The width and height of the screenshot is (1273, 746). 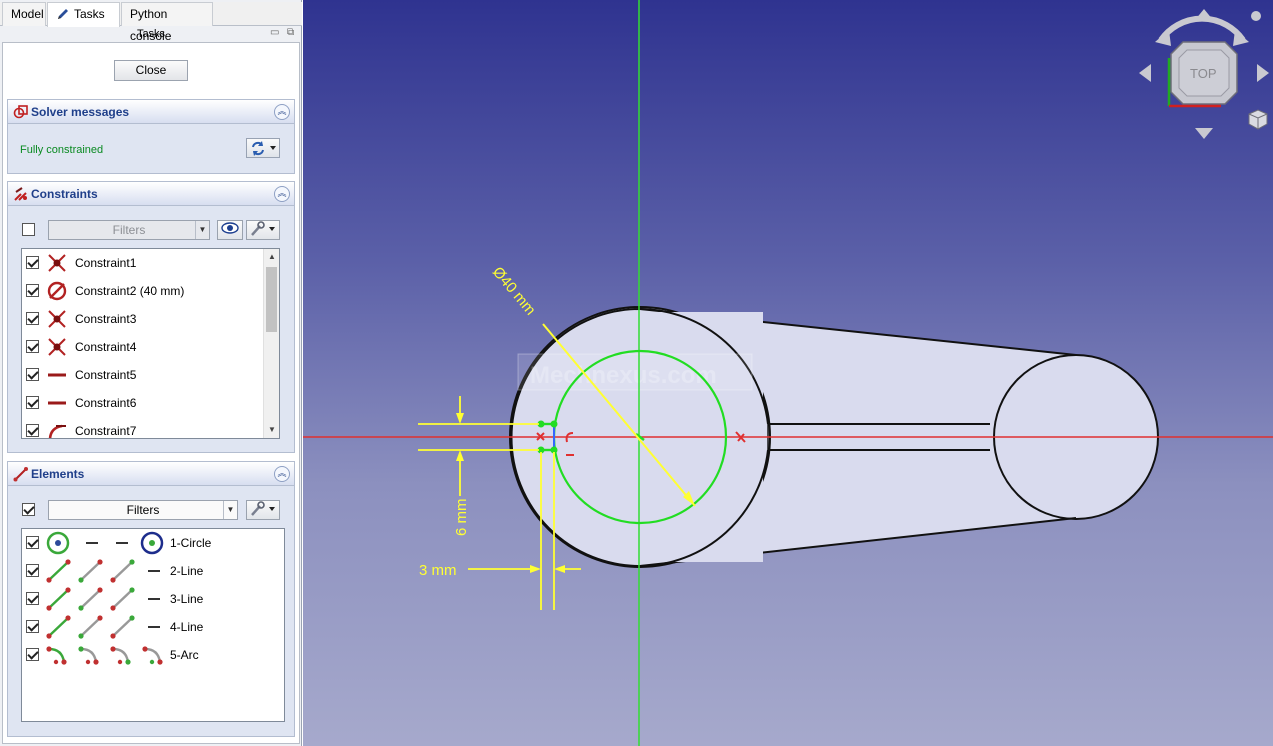 What do you see at coordinates (106, 403) in the screenshot?
I see `constraint-label: Constraint6` at bounding box center [106, 403].